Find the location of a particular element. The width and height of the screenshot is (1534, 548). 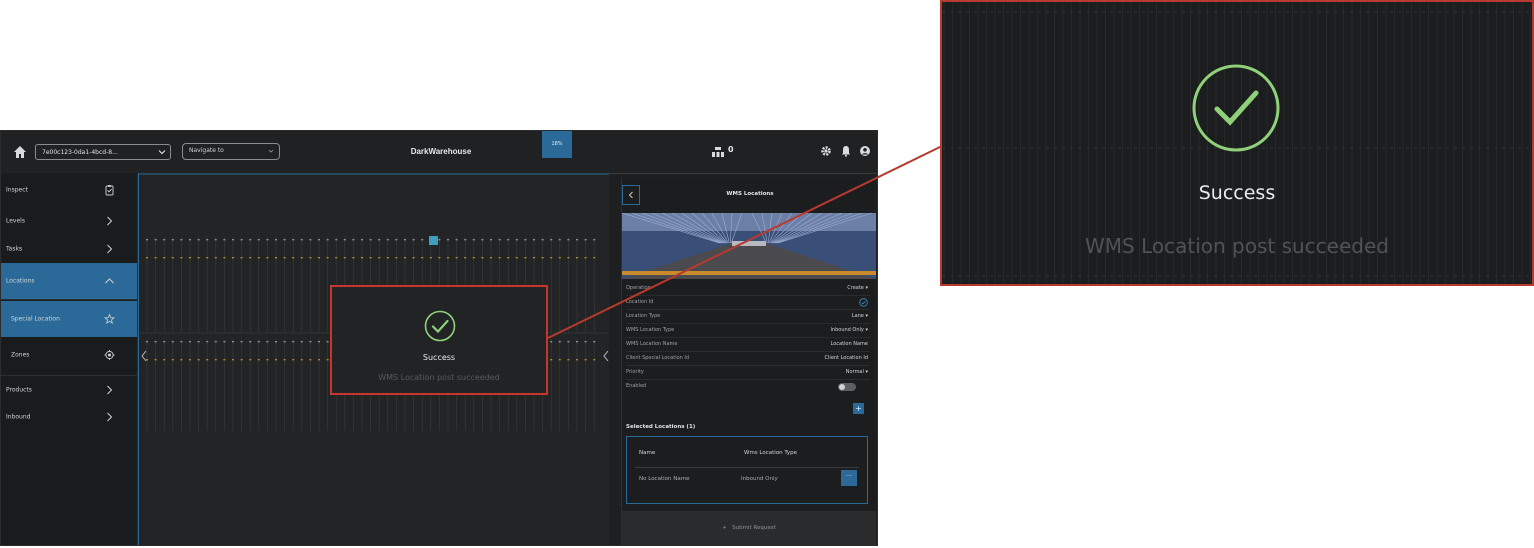

submit-request-button: + Submit Request is located at coordinates (749, 528).